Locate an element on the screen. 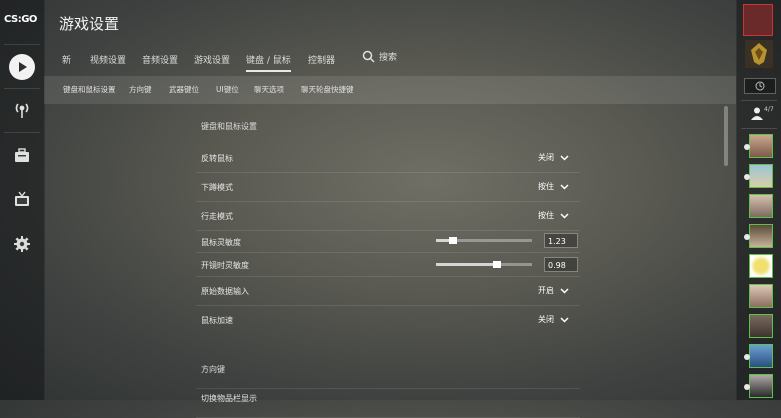 The width and height of the screenshot is (781, 418). subtab-keyboard-mouse: 键盘和鼠标设置 is located at coordinates (89, 89).